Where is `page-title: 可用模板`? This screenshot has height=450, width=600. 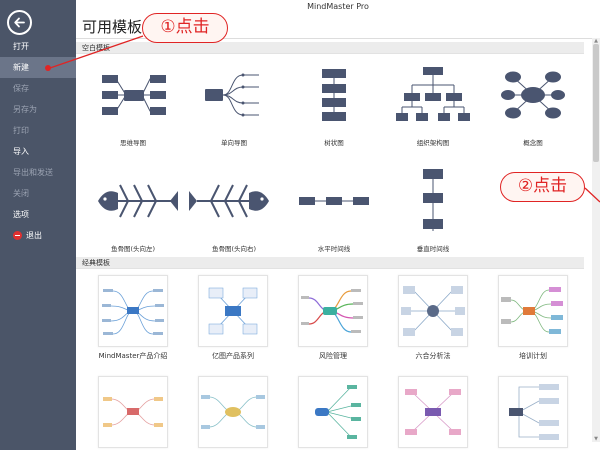 page-title: 可用模板 is located at coordinates (112, 27).